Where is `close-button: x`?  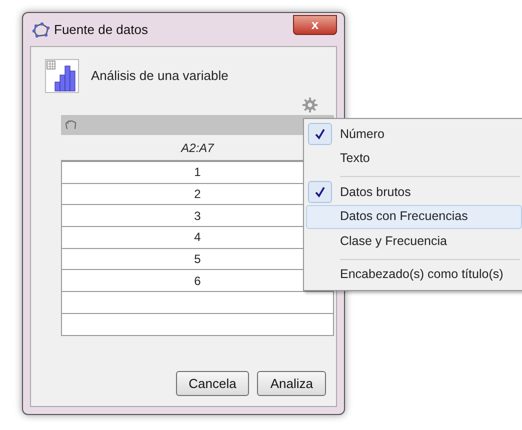 close-button: x is located at coordinates (315, 24).